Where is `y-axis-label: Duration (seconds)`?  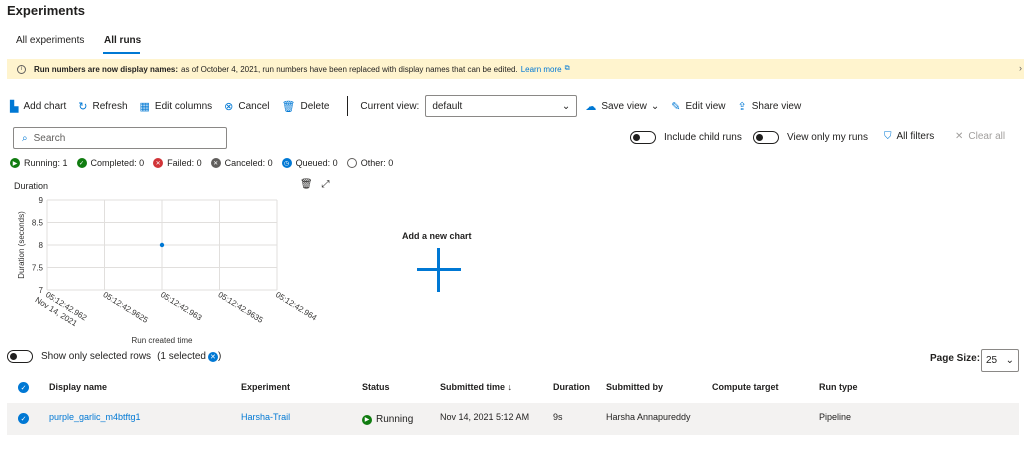 y-axis-label: Duration (seconds) is located at coordinates (21, 245).